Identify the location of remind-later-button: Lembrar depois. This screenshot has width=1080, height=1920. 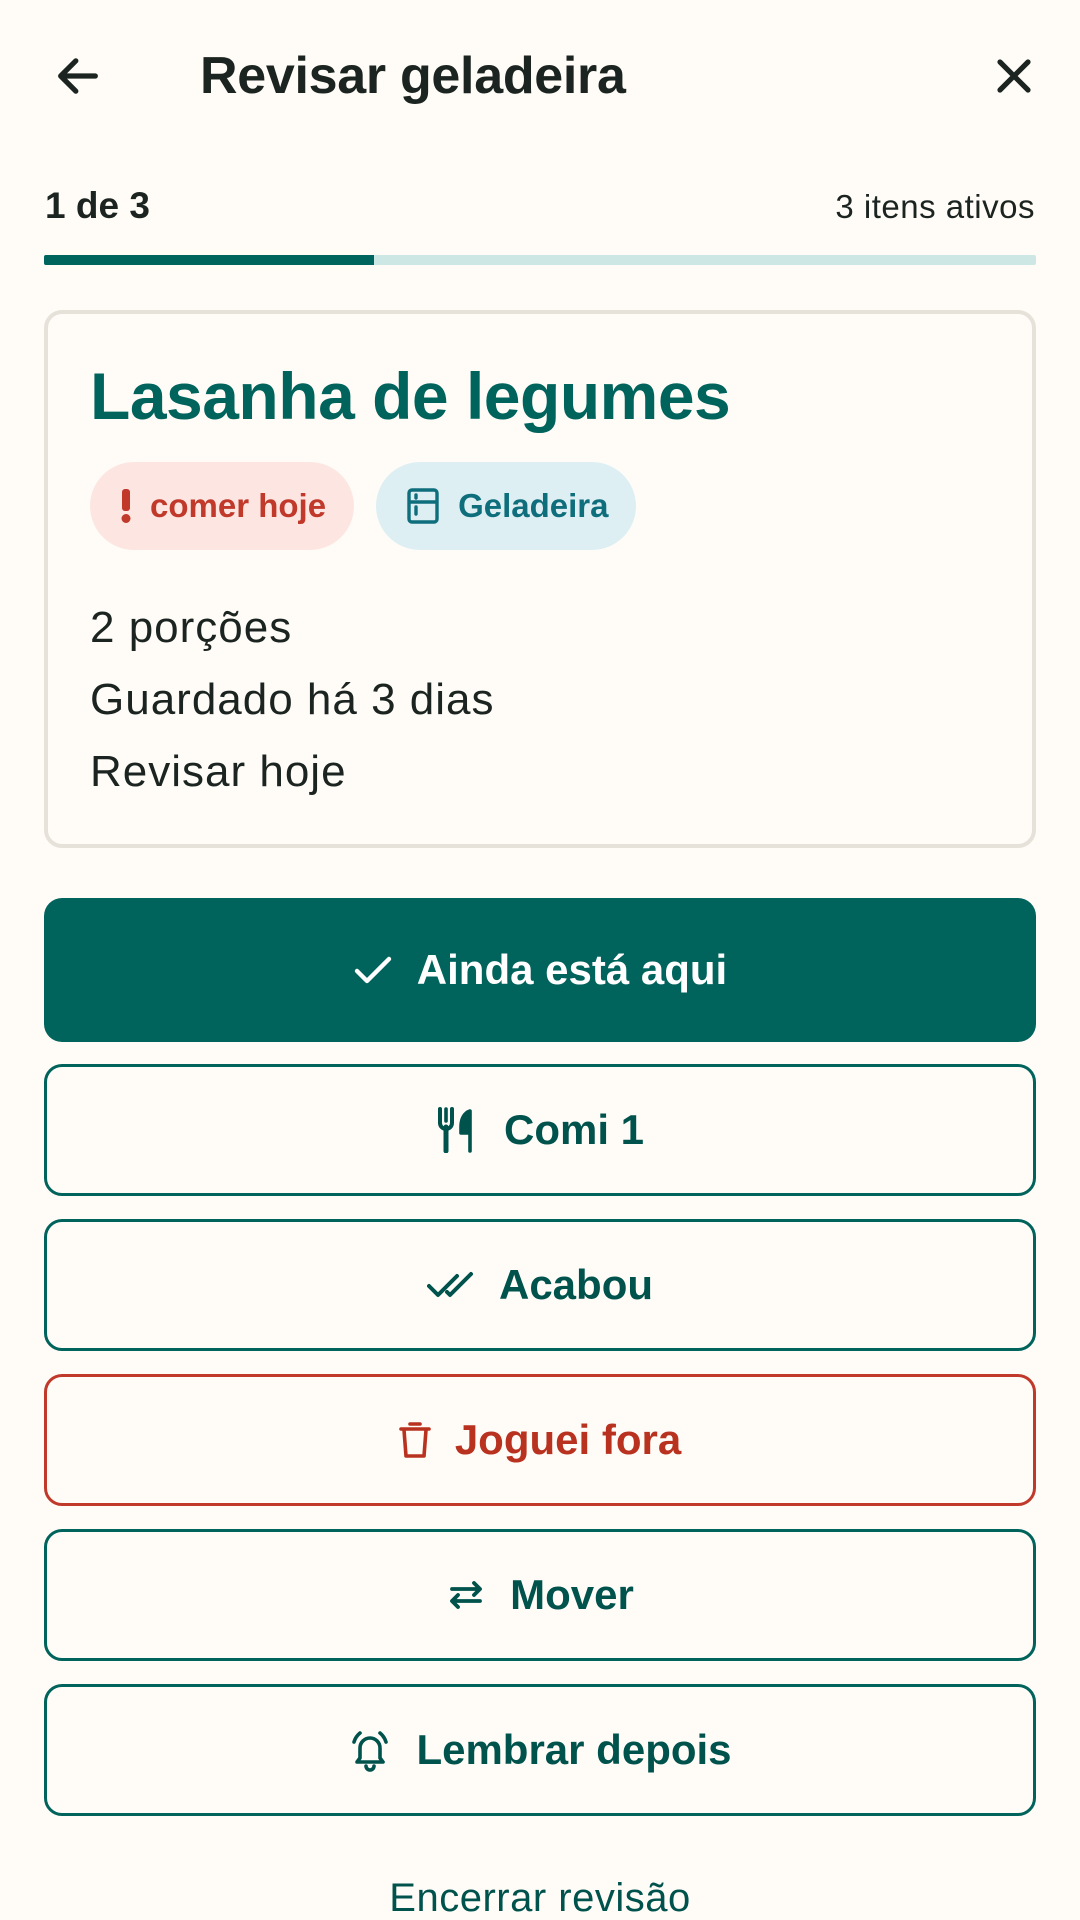
(540, 1750).